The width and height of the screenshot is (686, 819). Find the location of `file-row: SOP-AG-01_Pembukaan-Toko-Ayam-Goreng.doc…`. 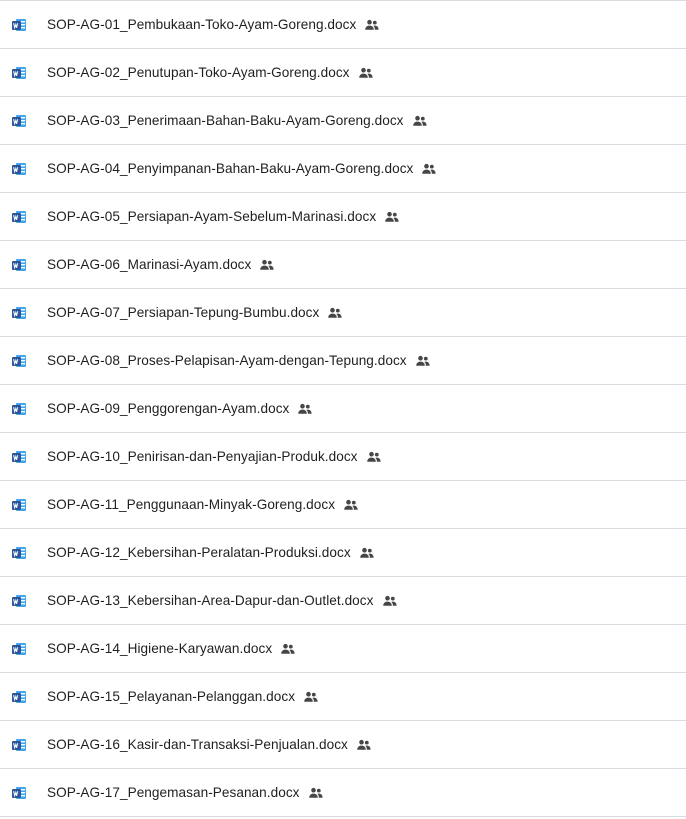

file-row: SOP-AG-01_Pembukaan-Toko-Ayam-Goreng.doc… is located at coordinates (343, 25).